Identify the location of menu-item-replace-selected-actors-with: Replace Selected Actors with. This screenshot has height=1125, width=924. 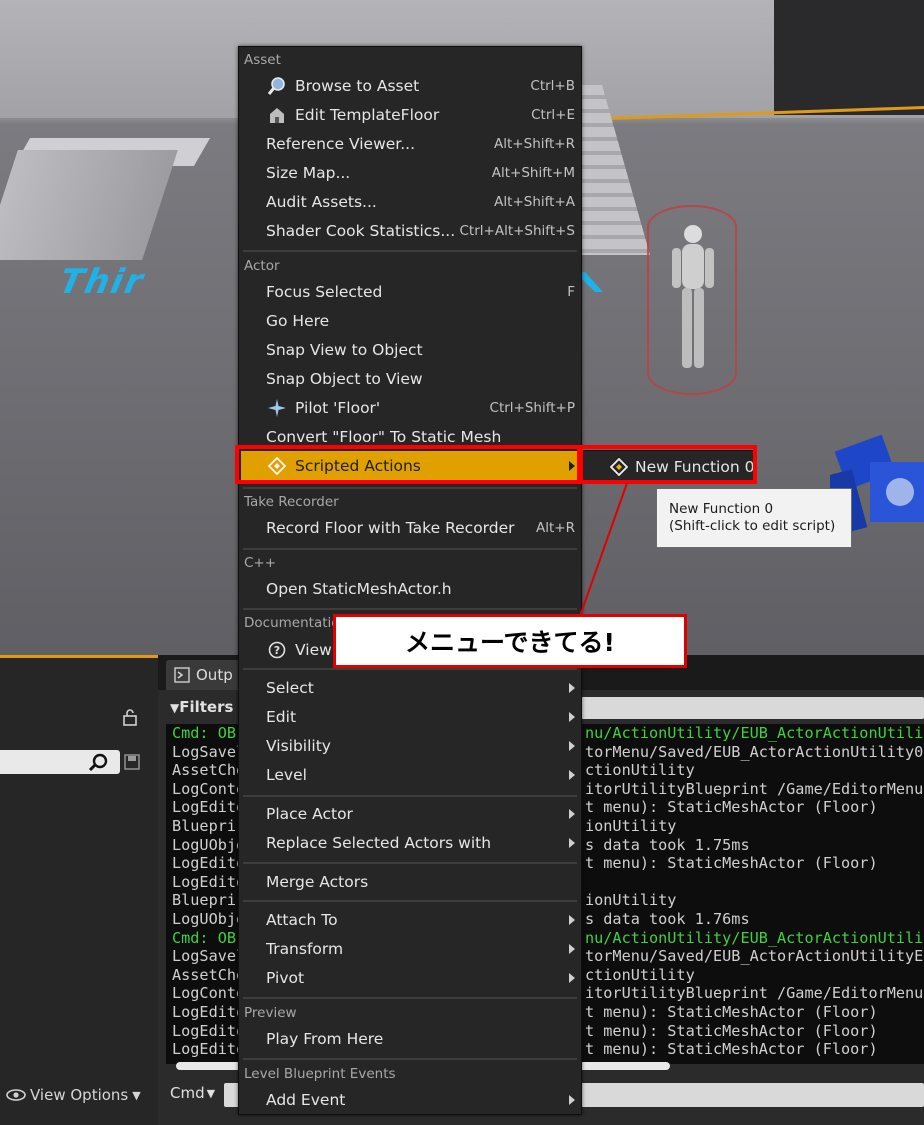
(410, 842).